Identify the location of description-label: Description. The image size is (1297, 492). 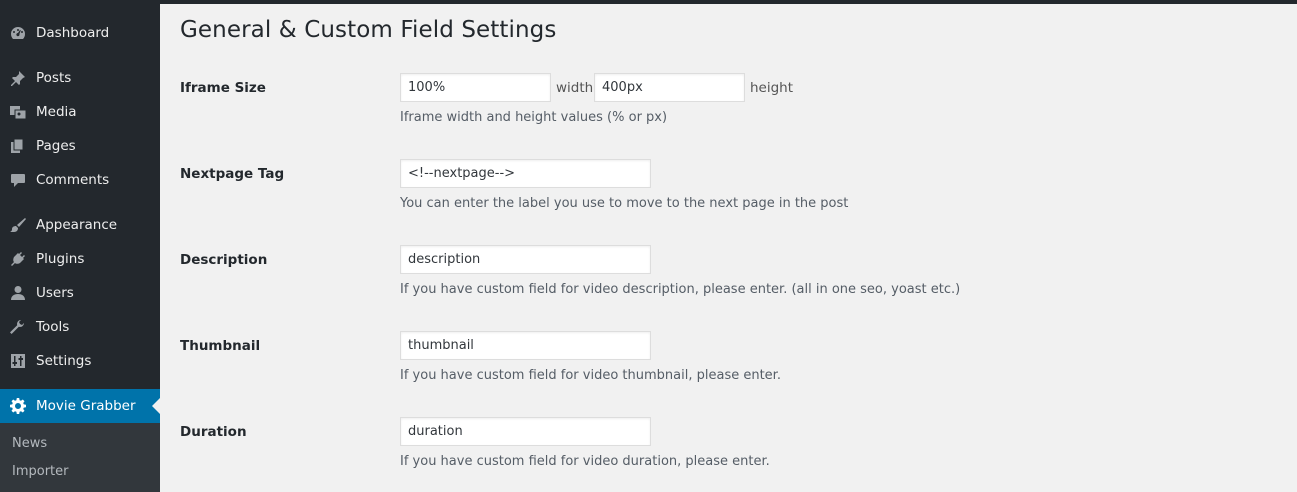
(224, 260).